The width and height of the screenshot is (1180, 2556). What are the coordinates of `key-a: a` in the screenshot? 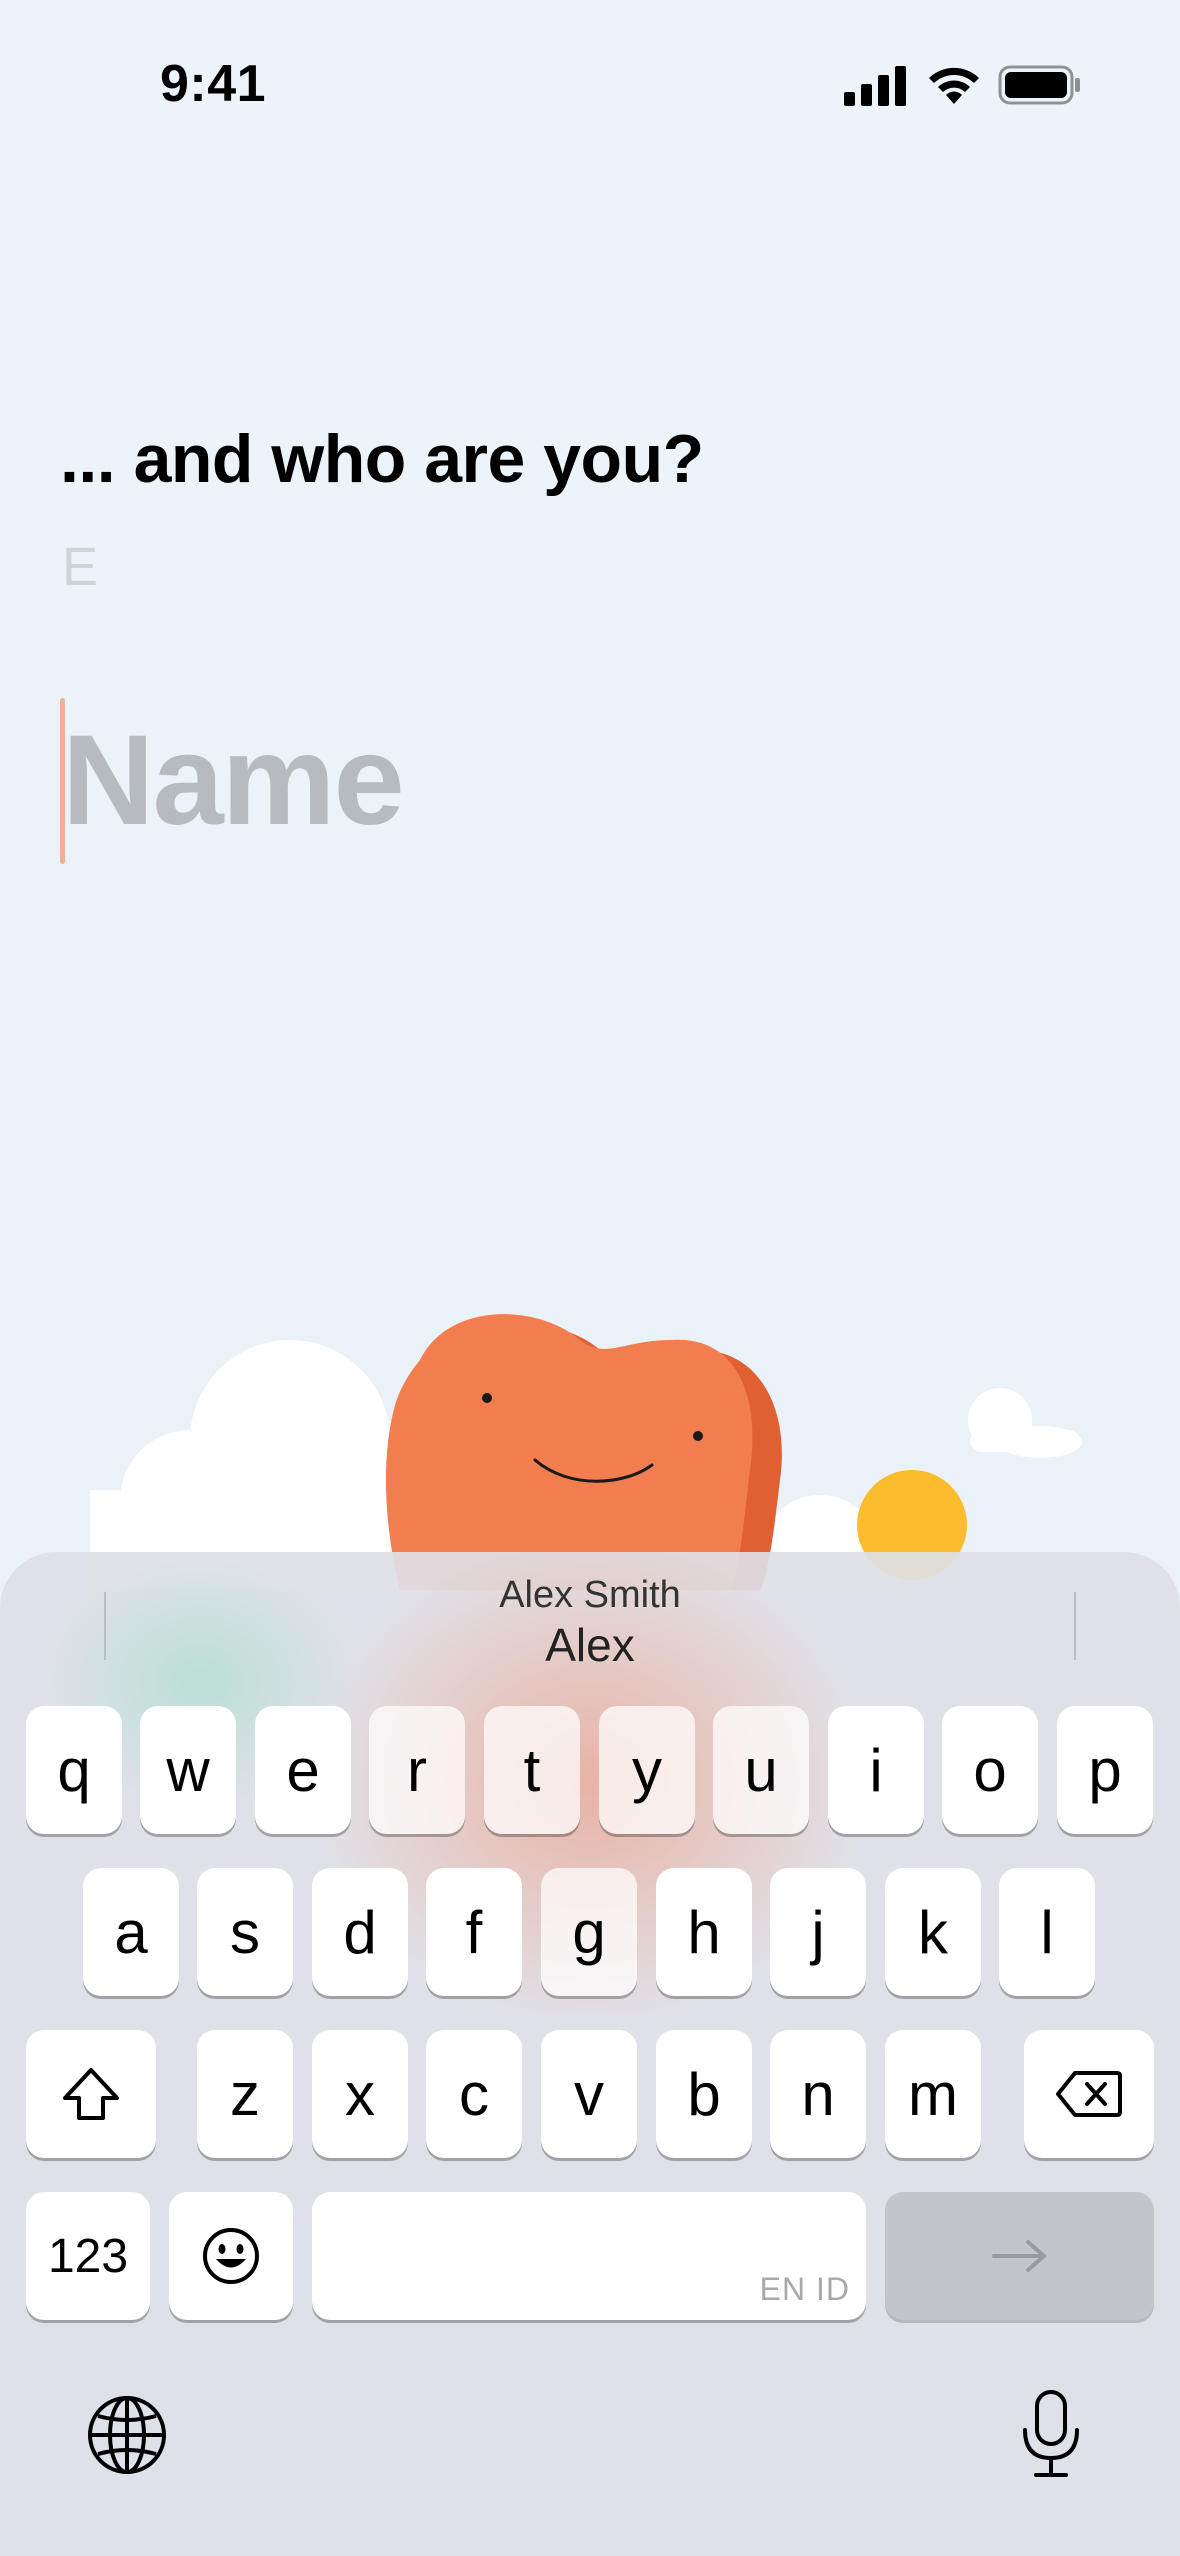 It's located at (131, 1932).